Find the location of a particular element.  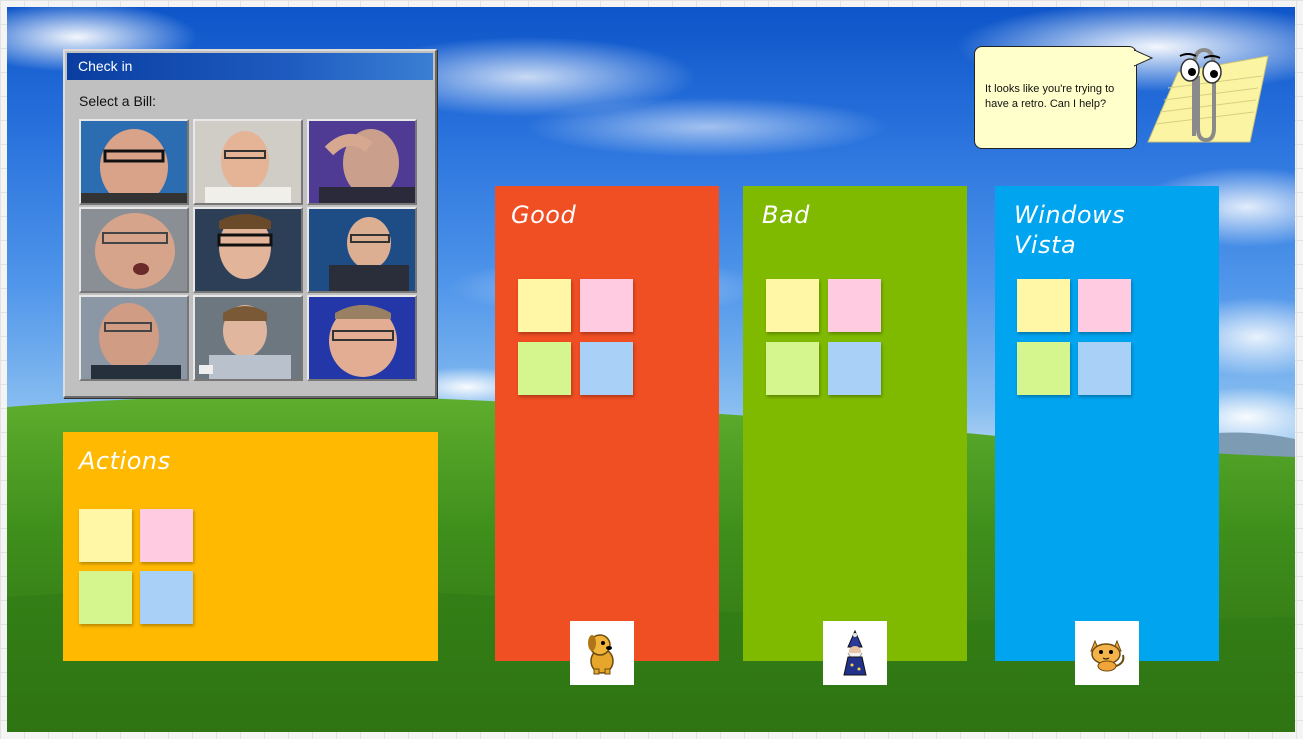

column-good: Good is located at coordinates (607, 423).